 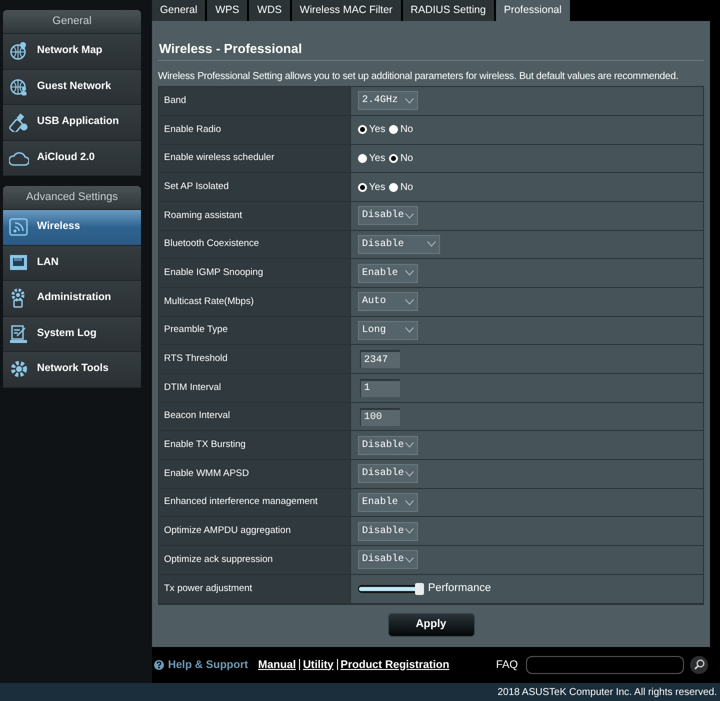 I want to click on setting-label: Enable TX Bursting, so click(x=205, y=445).